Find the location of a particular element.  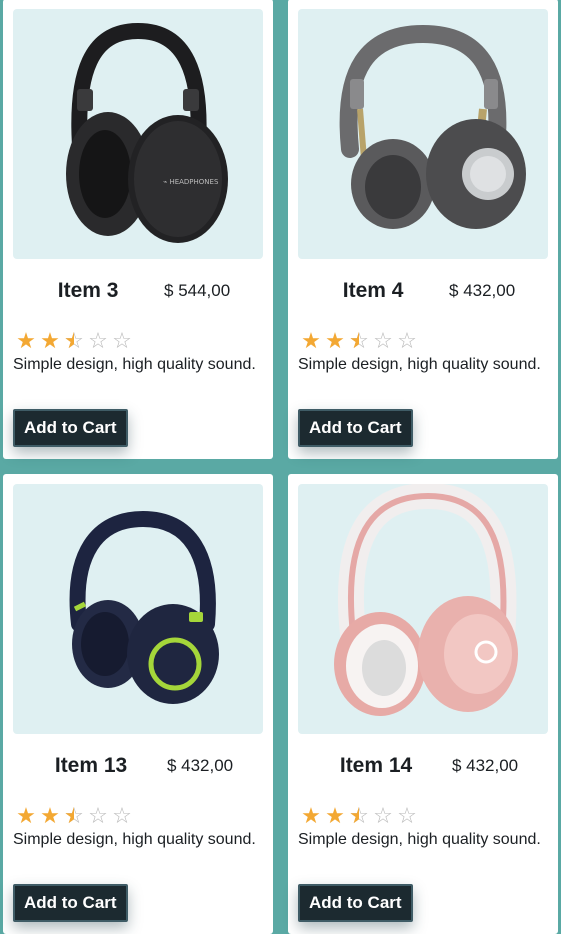

product-image-black-headphones: ⌁ HEADPHONES is located at coordinates (138, 134).